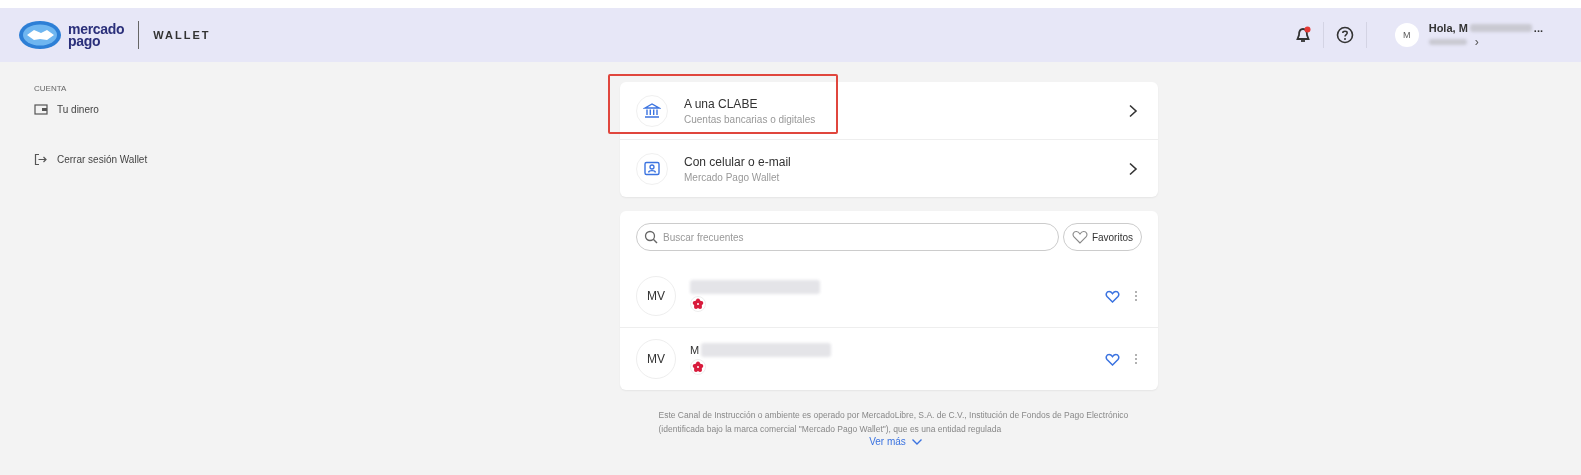 The image size is (1581, 475). Describe the element at coordinates (182, 35) in the screenshot. I see `product-name: WALLET` at that location.